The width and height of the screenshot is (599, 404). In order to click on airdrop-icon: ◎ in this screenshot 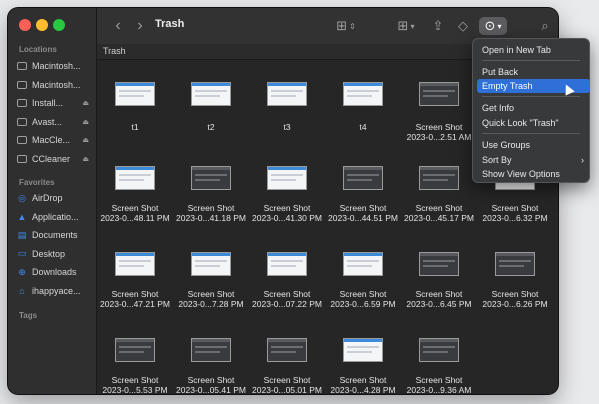, I will do `click(22, 197)`.